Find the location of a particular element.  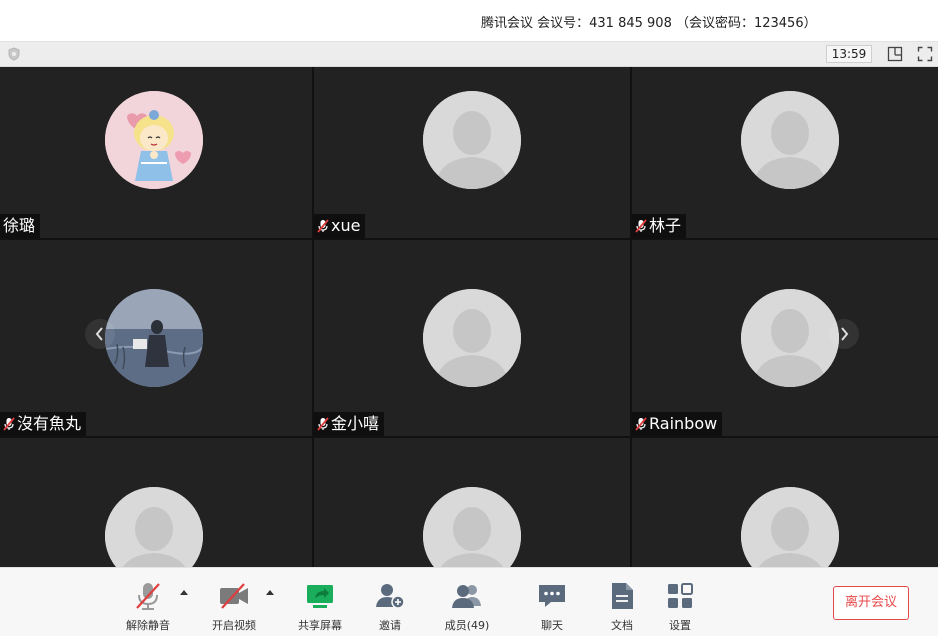

chat-label: 聊天 is located at coordinates (552, 625).